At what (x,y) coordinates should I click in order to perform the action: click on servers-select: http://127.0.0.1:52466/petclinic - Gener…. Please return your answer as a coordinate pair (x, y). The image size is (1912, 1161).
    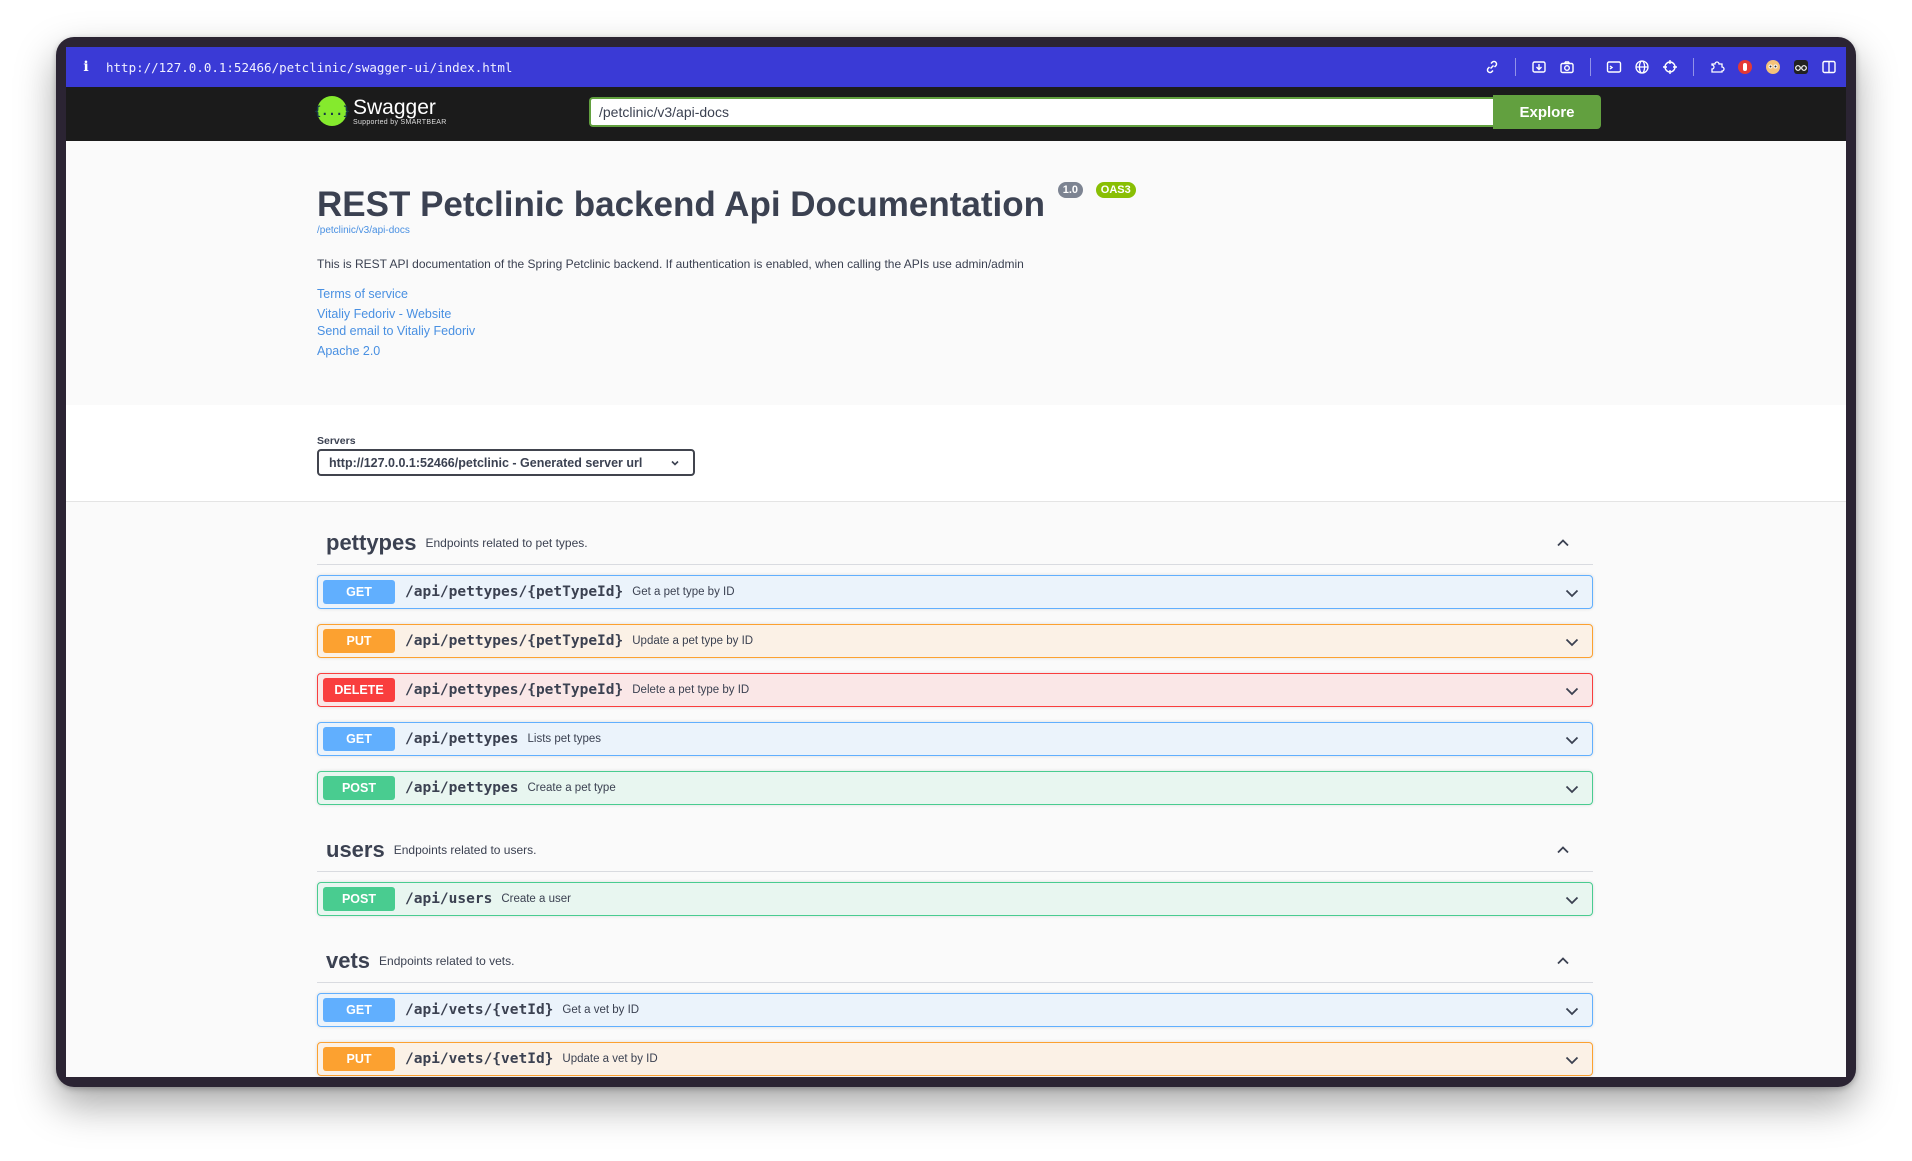
    Looking at the image, I should click on (506, 462).